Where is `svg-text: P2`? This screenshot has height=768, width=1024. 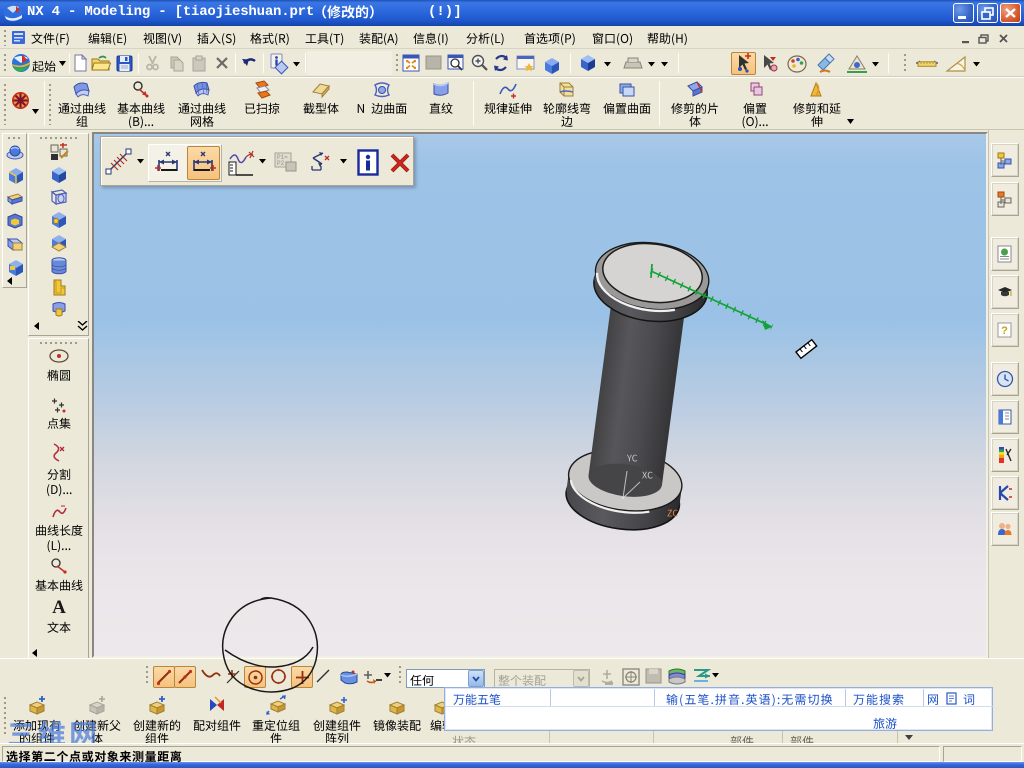 svg-text: P2 is located at coordinates (281, 163).